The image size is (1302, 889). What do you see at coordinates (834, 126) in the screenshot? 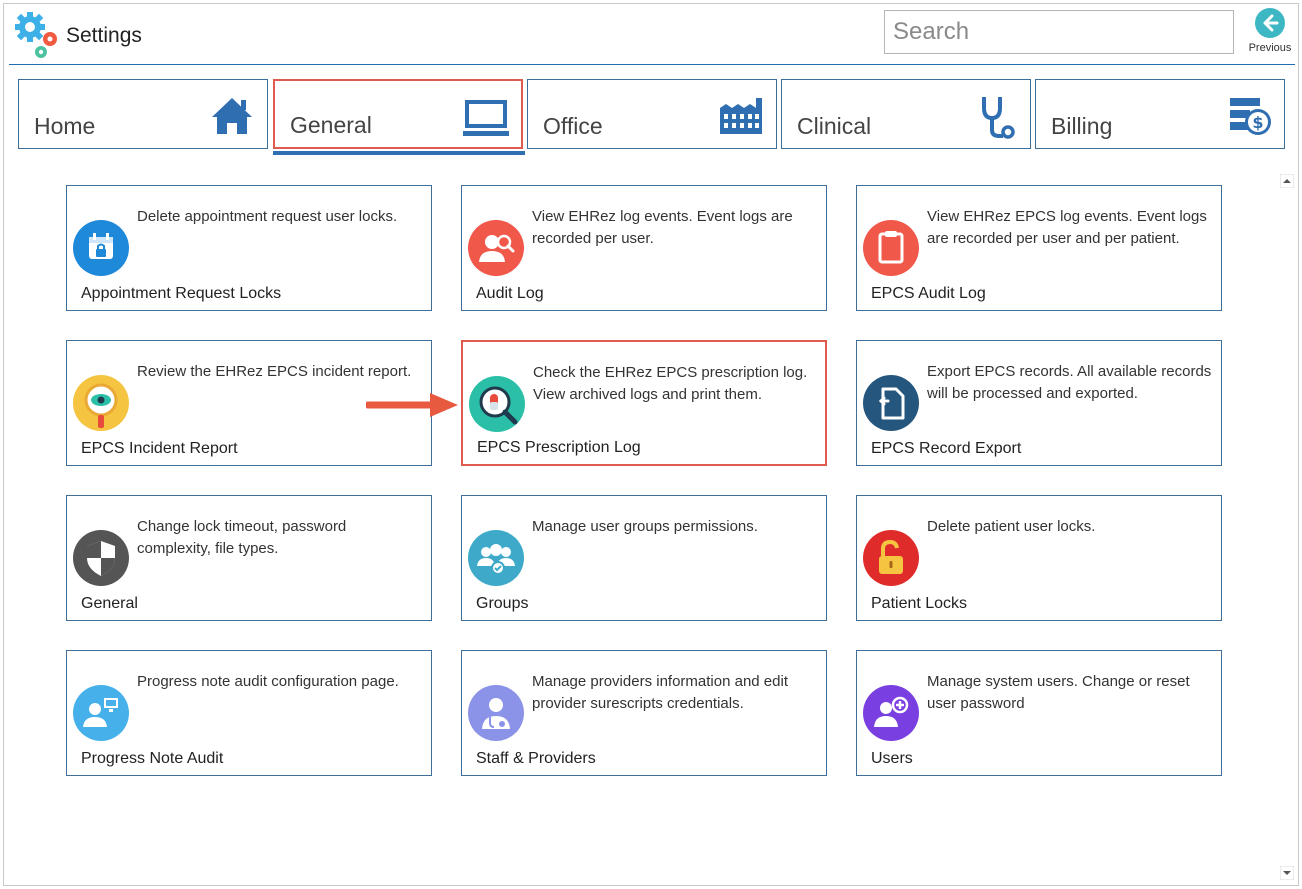
I see `tab-label: Clinical` at bounding box center [834, 126].